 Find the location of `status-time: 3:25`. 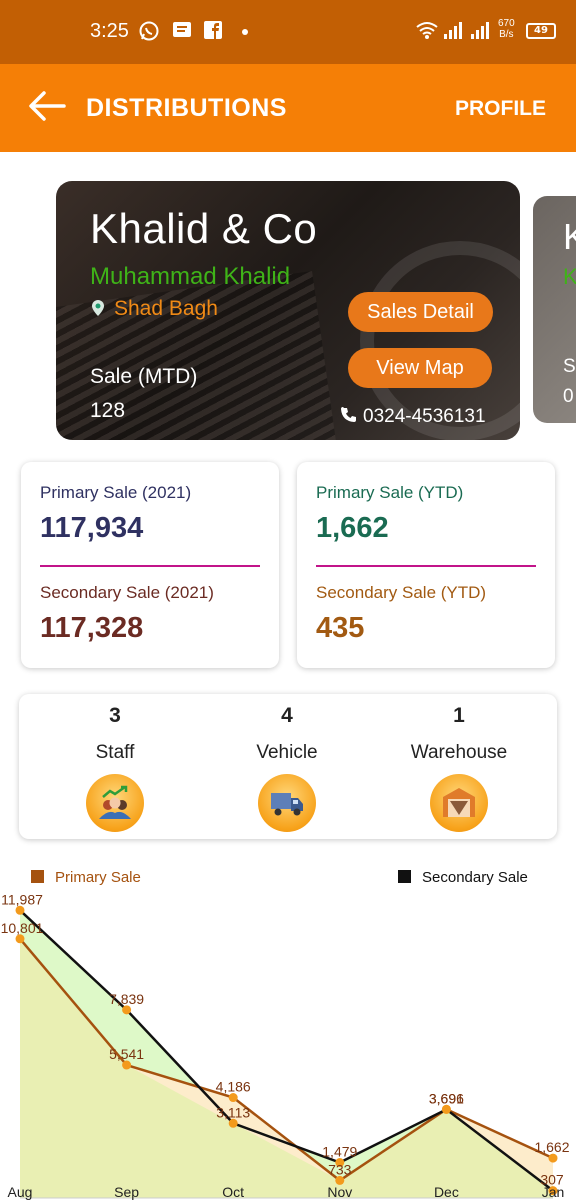

status-time: 3:25 is located at coordinates (109, 31).